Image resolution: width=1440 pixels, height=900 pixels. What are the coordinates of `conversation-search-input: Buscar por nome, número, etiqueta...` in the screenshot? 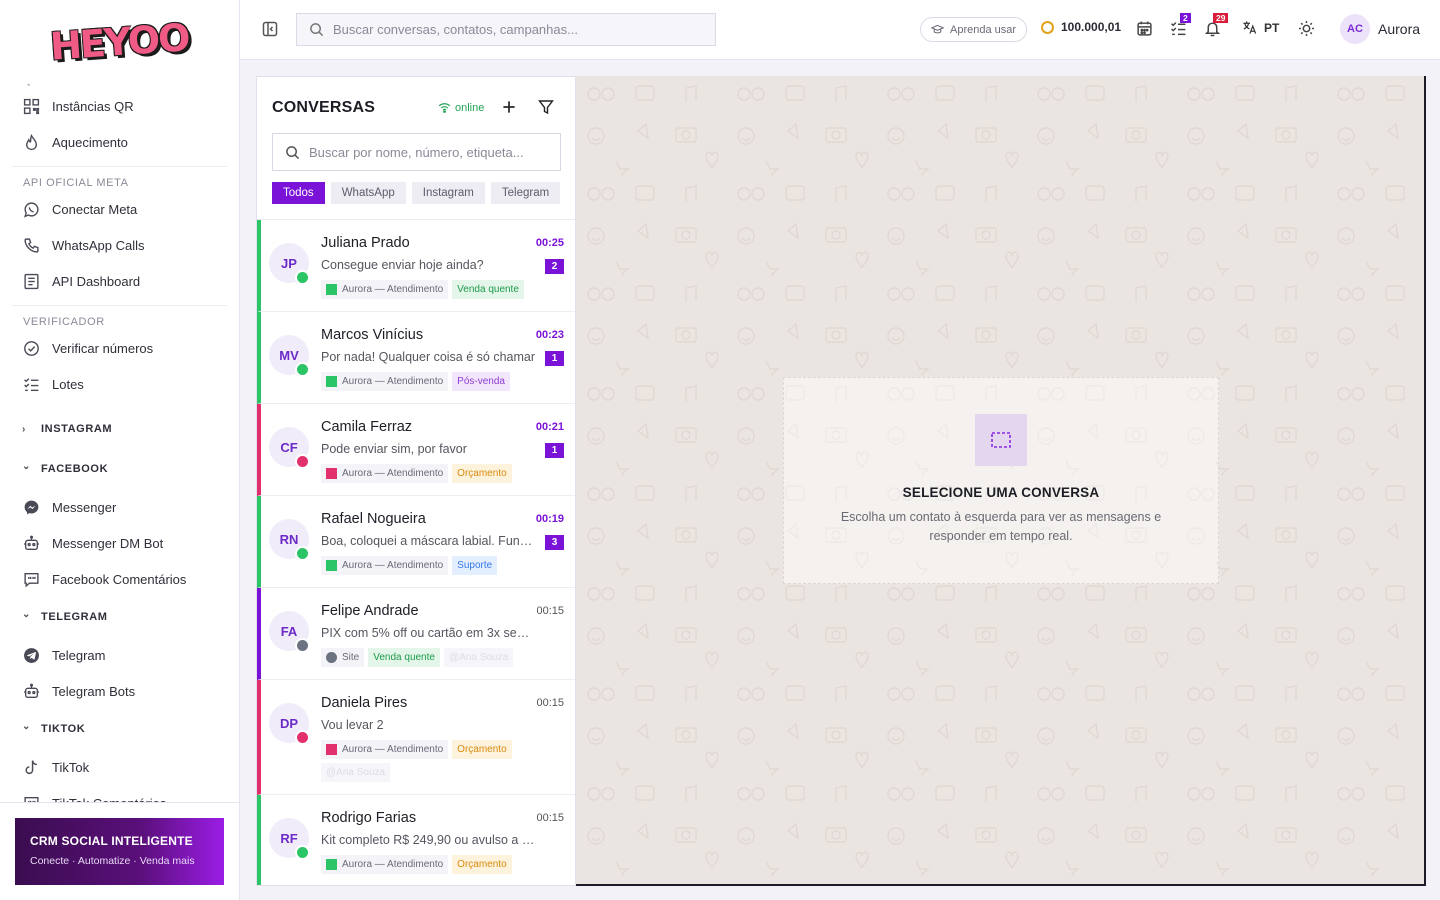 It's located at (416, 152).